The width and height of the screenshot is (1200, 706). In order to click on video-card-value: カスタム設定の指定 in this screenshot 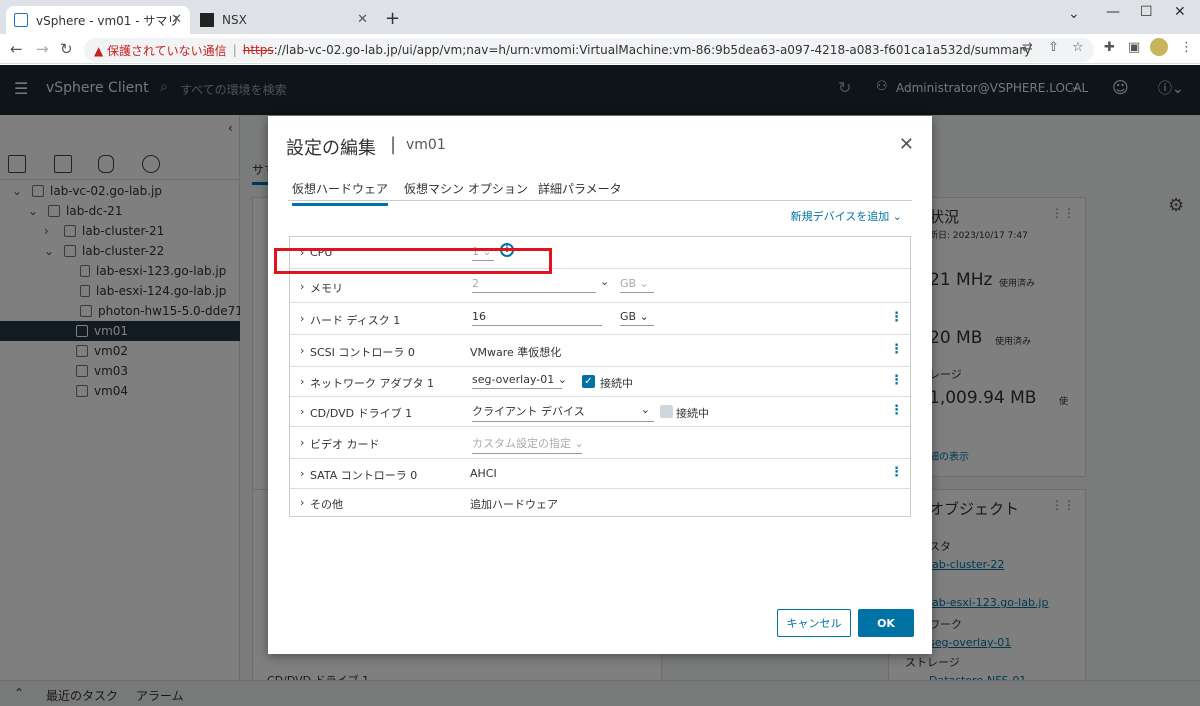, I will do `click(521, 443)`.